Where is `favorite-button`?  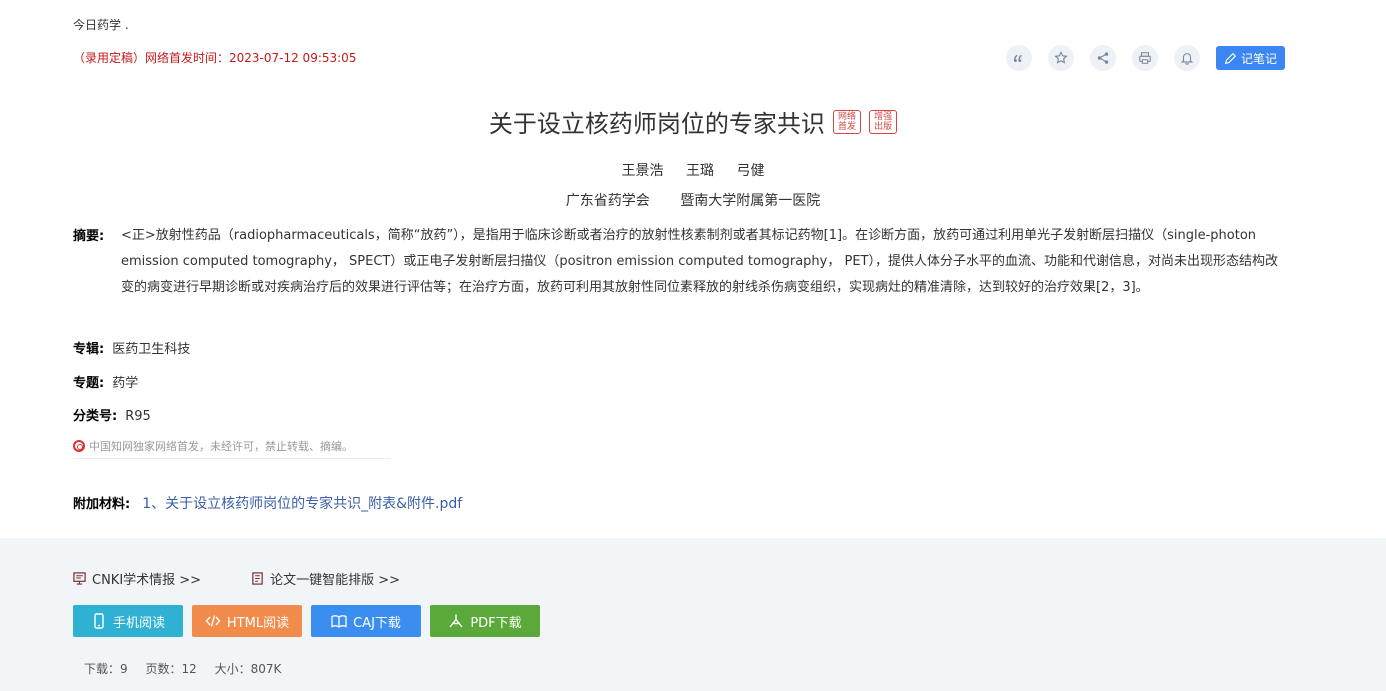 favorite-button is located at coordinates (1060, 58).